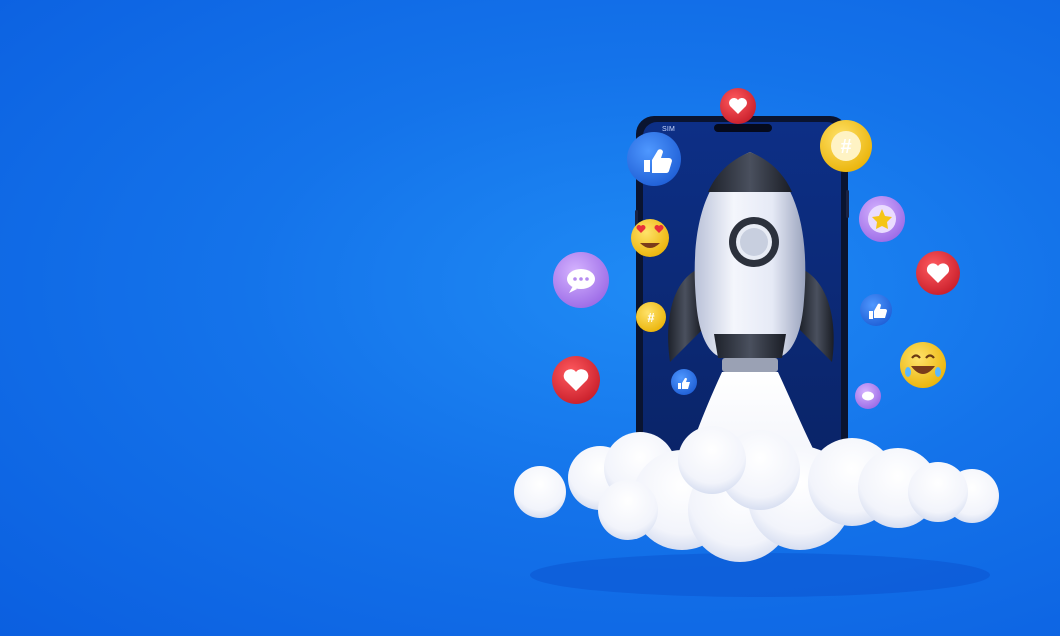 This screenshot has width=1060, height=636. What do you see at coordinates (743, 128) in the screenshot?
I see `phone-notch` at bounding box center [743, 128].